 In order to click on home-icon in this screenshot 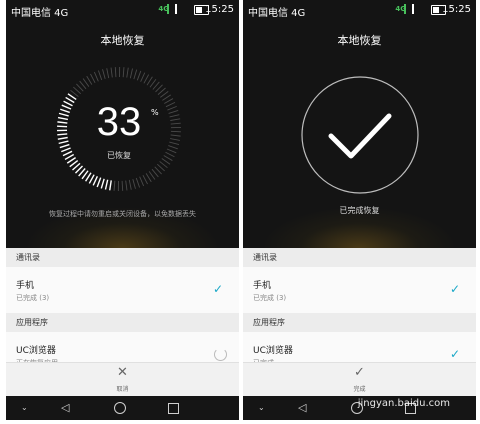, I will do `click(120, 408)`.